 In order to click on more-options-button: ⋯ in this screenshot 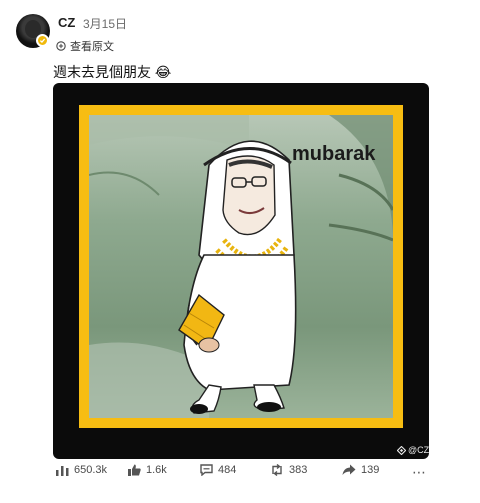, I will do `click(419, 472)`.